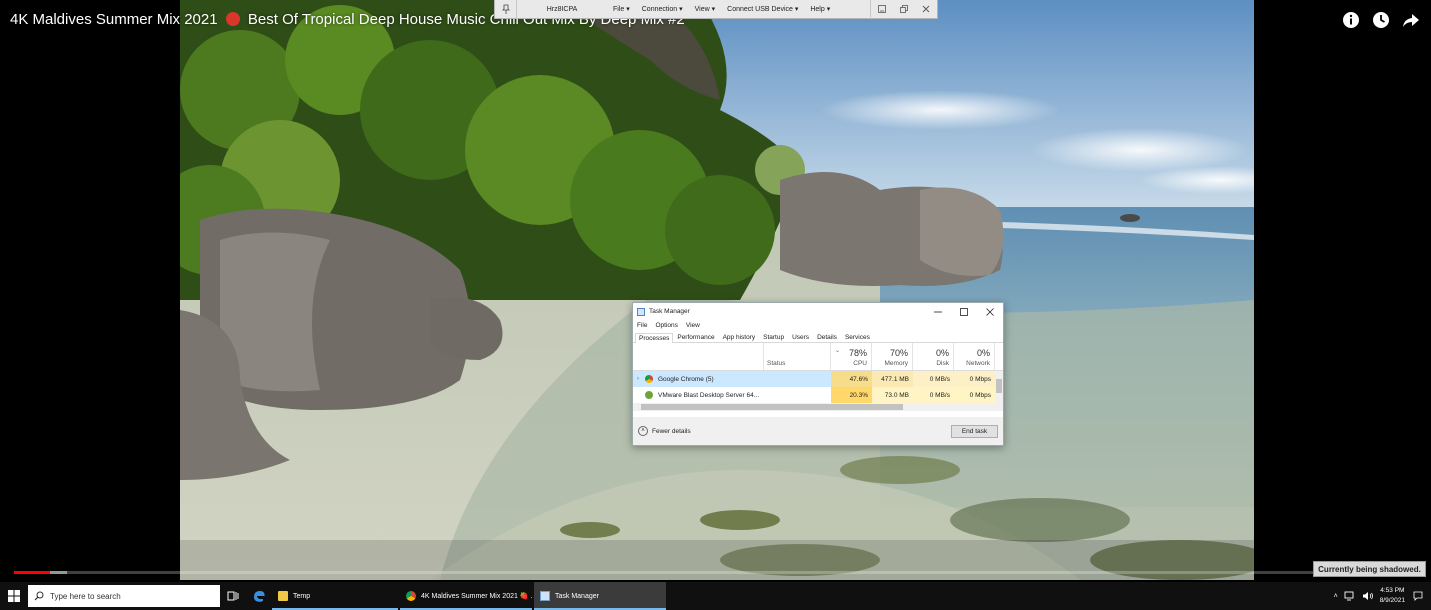 This screenshot has height=610, width=1431. What do you see at coordinates (978, 363) in the screenshot?
I see `column-network-label: Network` at bounding box center [978, 363].